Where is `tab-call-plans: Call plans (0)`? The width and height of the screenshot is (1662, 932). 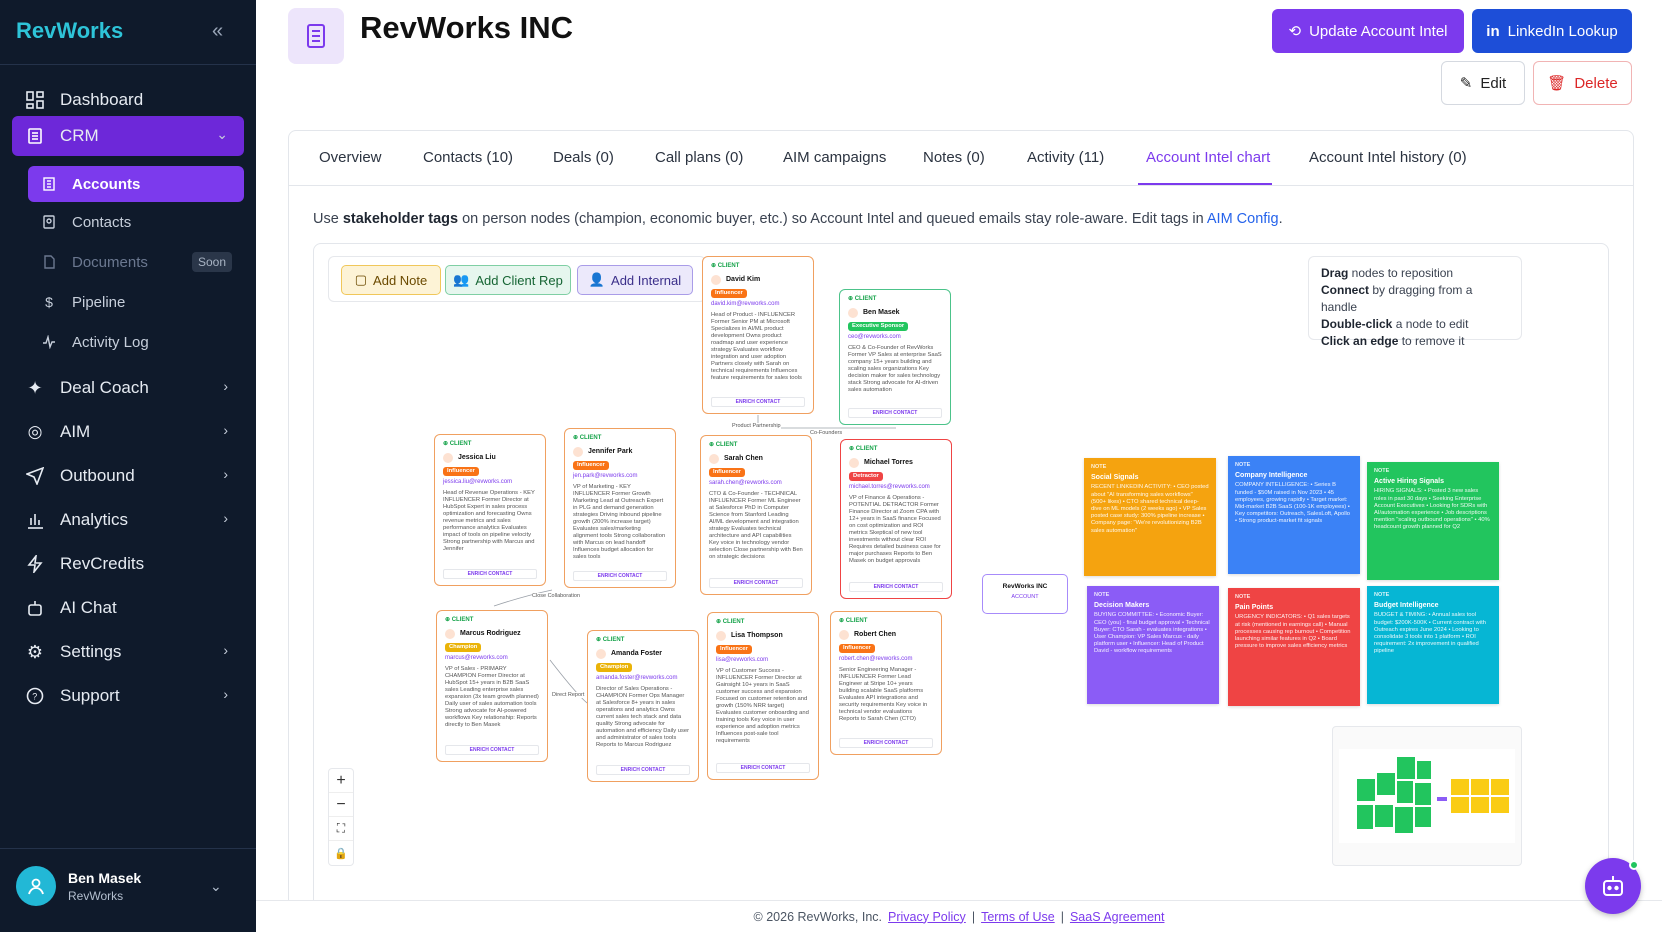 tab-call-plans: Call plans (0) is located at coordinates (699, 157).